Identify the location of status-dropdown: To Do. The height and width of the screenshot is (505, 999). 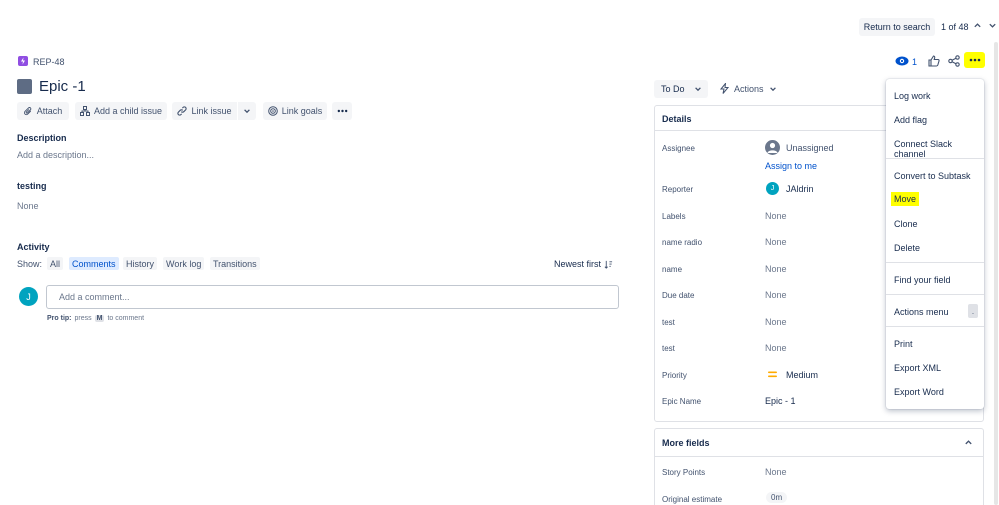
(681, 89).